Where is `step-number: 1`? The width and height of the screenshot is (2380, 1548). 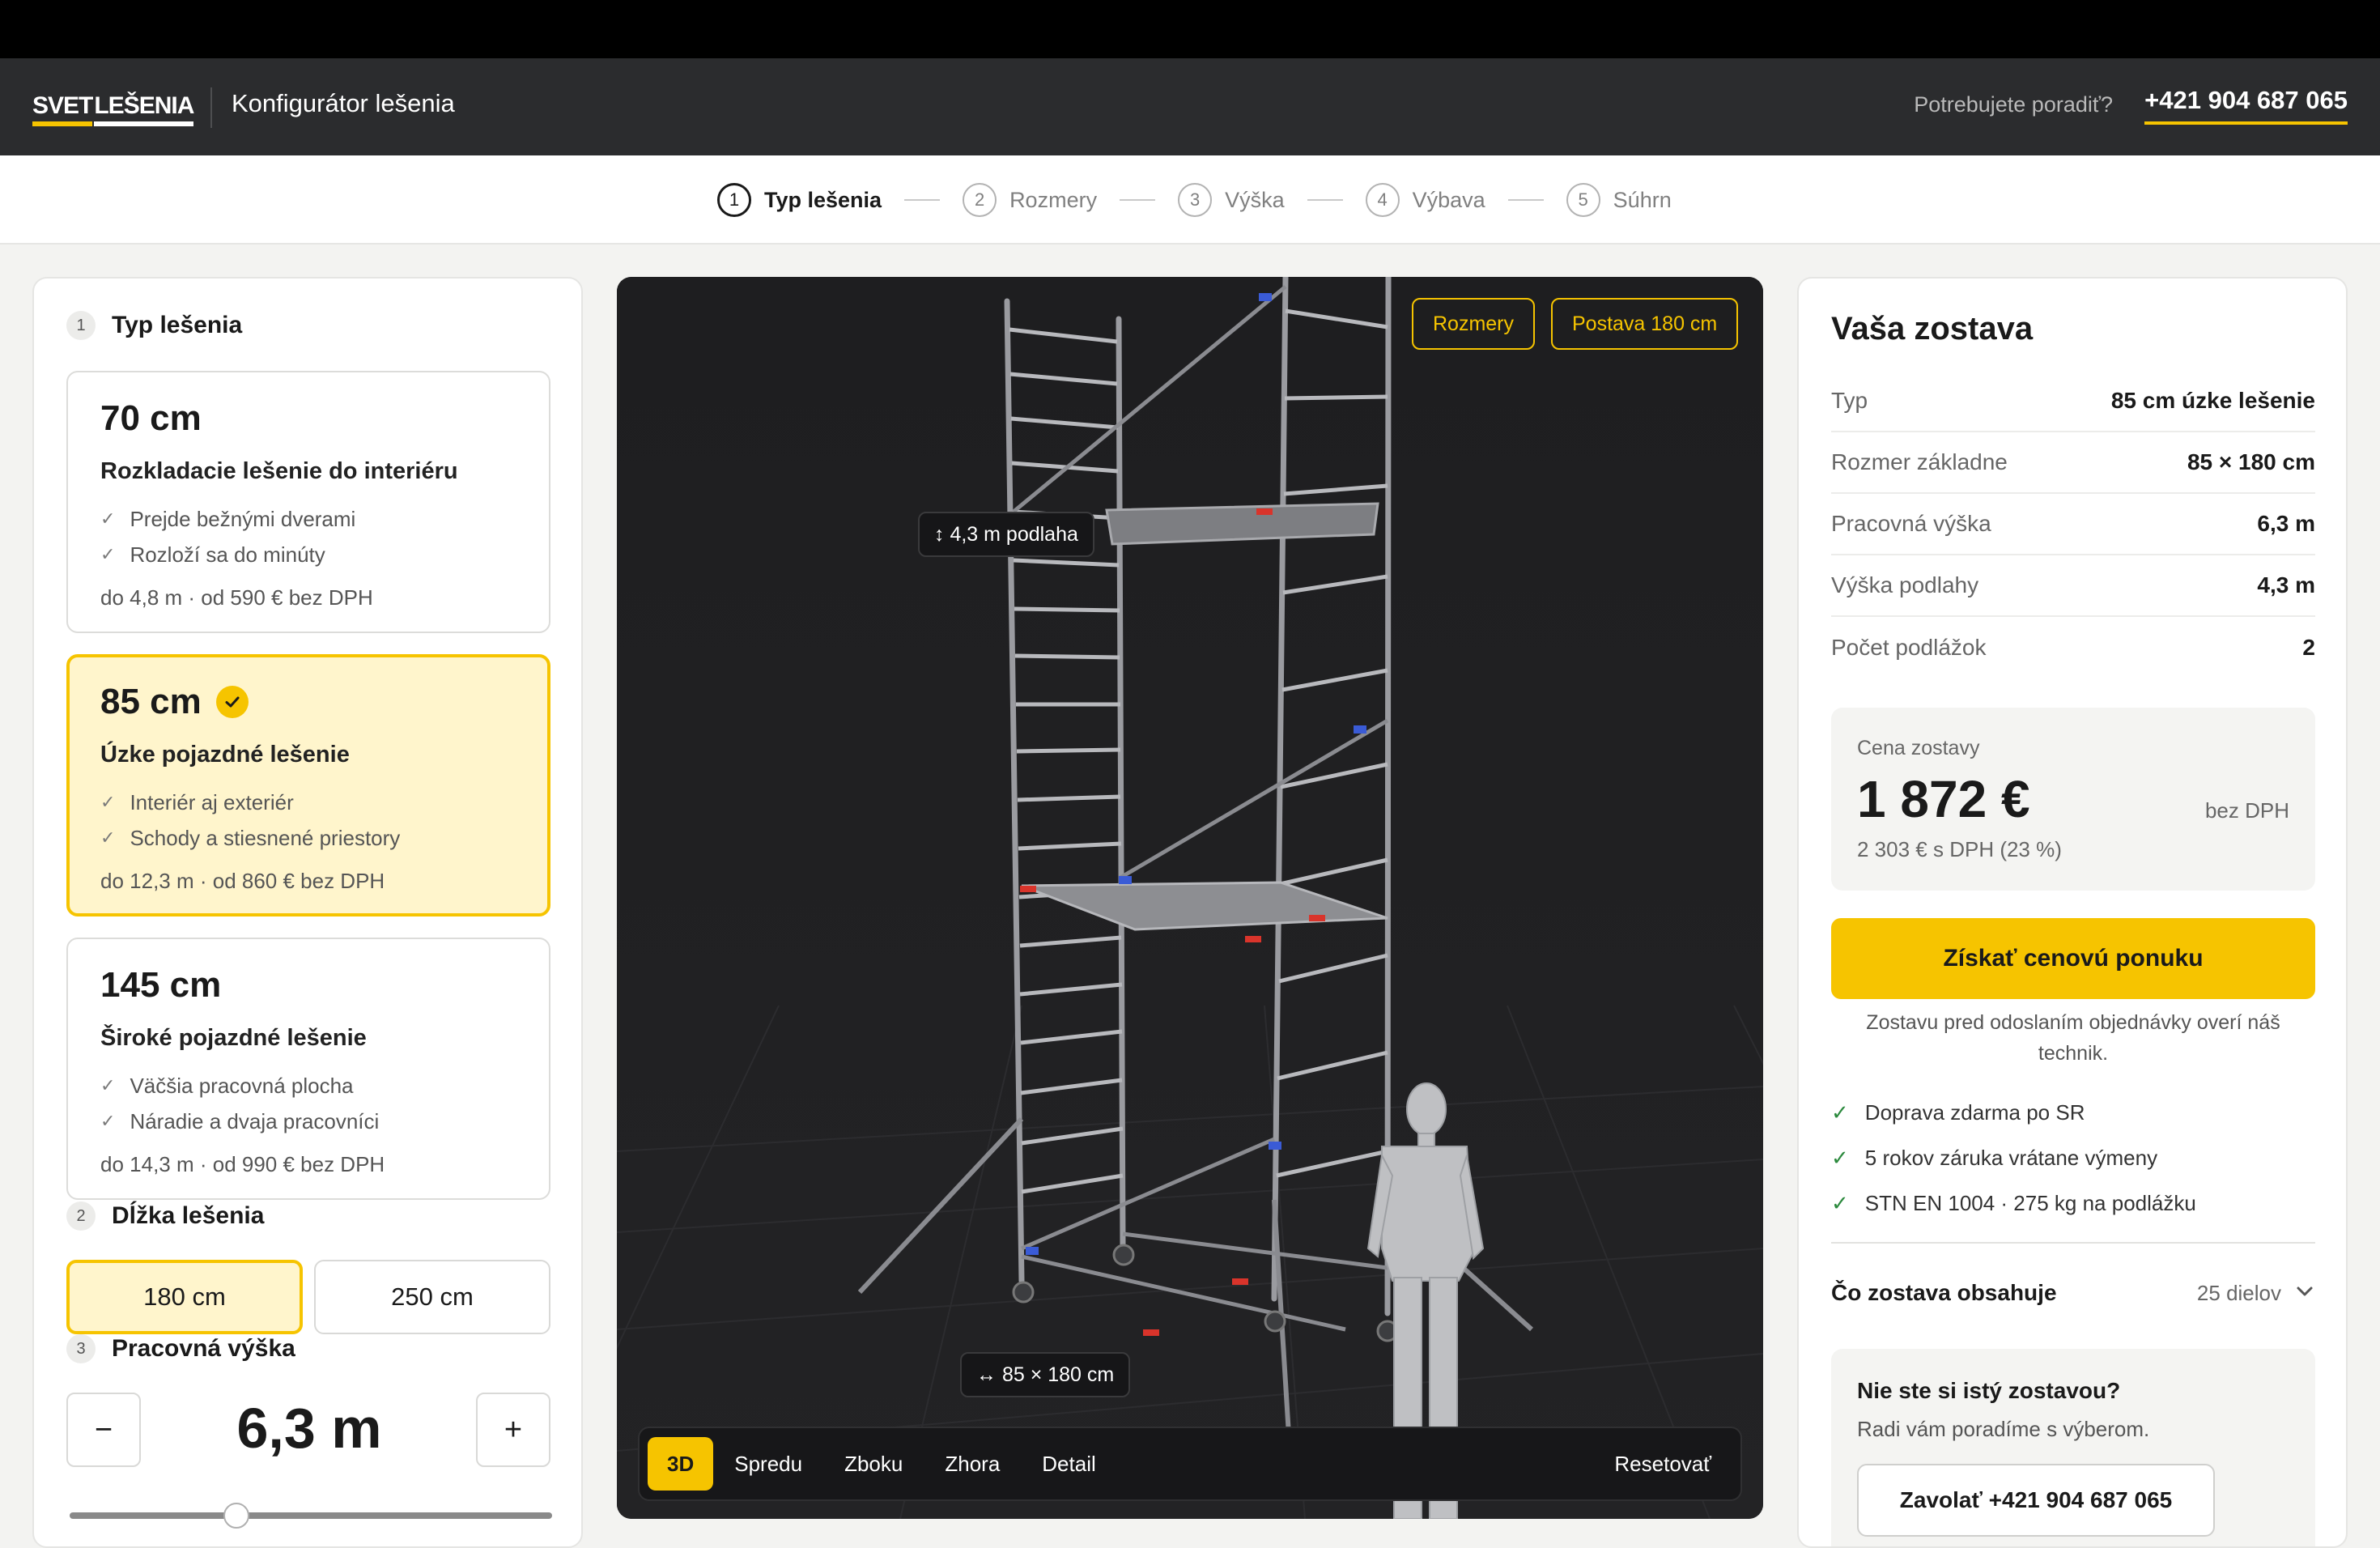
step-number: 1 is located at coordinates (734, 200).